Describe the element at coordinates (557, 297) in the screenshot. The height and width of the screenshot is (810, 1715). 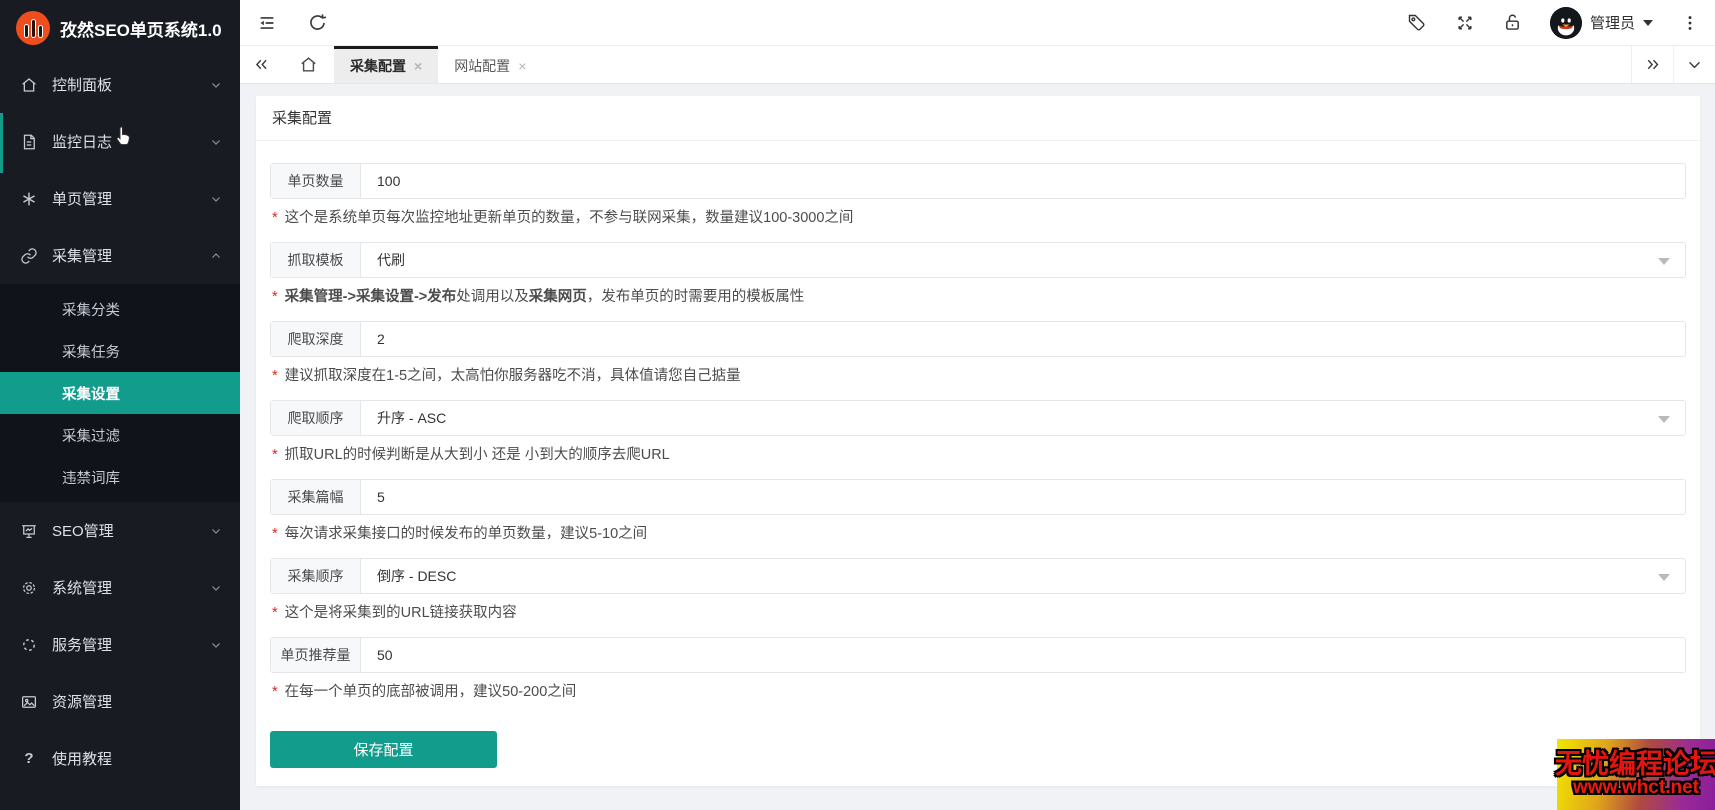
I see `hint-text: 采集网页` at that location.